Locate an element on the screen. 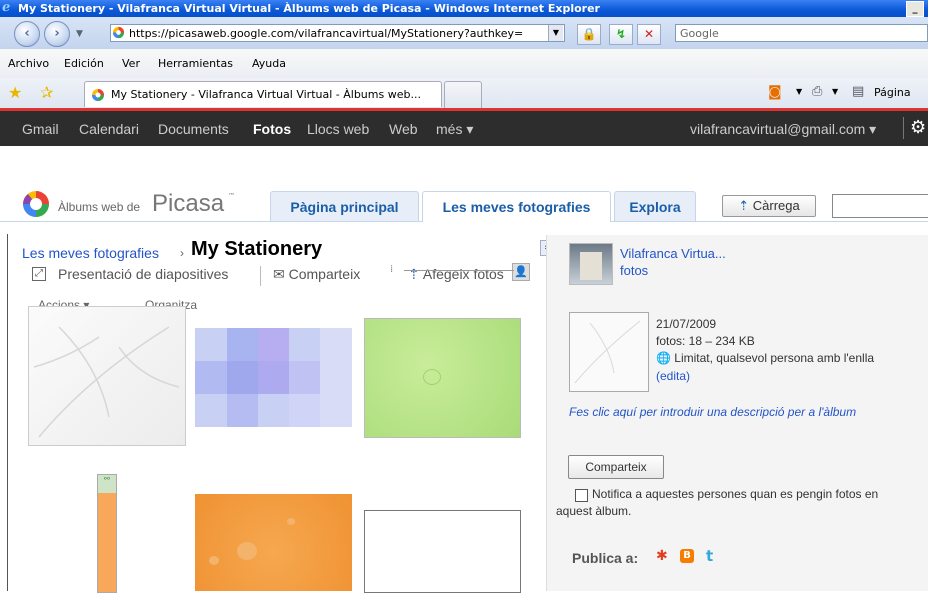 Image resolution: width=928 pixels, height=593 pixels. gbar-account: vilafrancavirtual@gmail.com ▾ is located at coordinates (783, 129).